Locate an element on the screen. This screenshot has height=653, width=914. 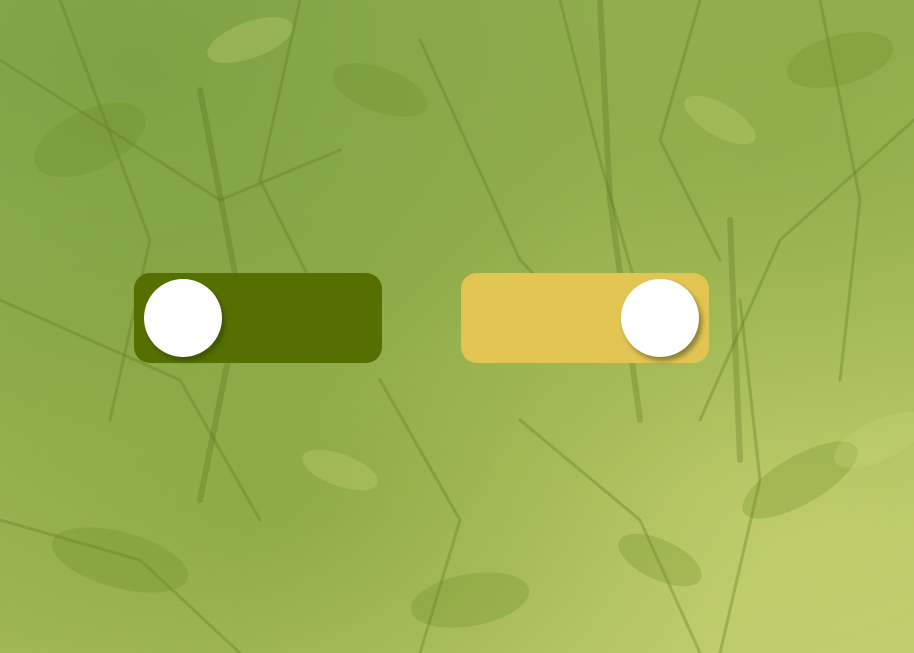
toggle-switch-on is located at coordinates (585, 318).